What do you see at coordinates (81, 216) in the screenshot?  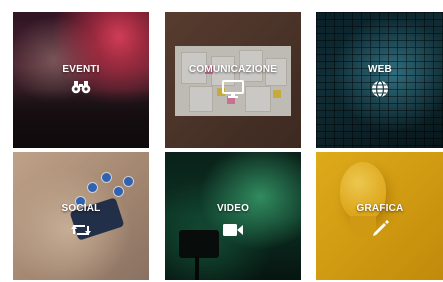 I see `tile-social: SOCIAL` at bounding box center [81, 216].